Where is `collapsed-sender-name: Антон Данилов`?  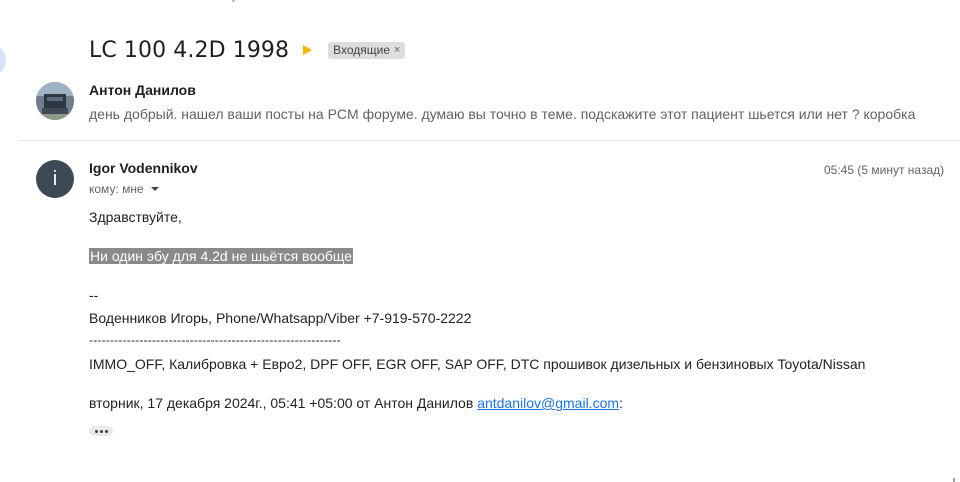 collapsed-sender-name: Антон Данилов is located at coordinates (142, 90).